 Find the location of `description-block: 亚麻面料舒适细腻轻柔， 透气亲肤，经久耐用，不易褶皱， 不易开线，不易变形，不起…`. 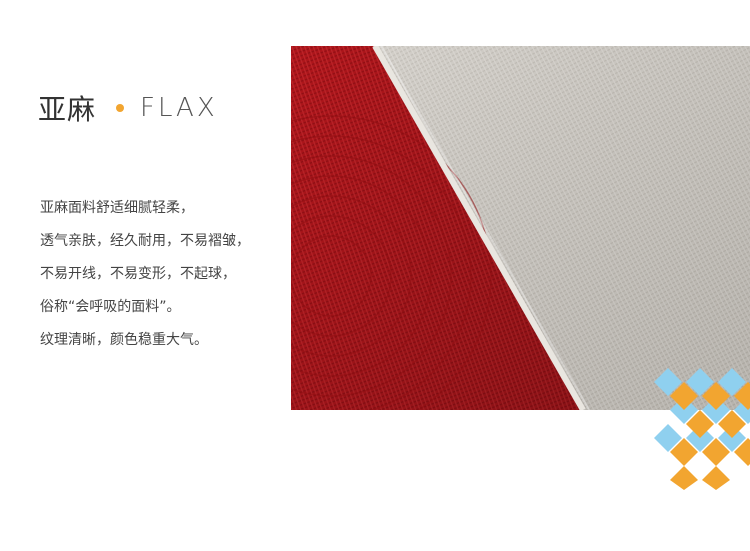

description-block: 亚麻面料舒适细腻轻柔， 透气亲肤，经久耐用，不易褶皱， 不易开线，不易变形，不起… is located at coordinates (162, 274).